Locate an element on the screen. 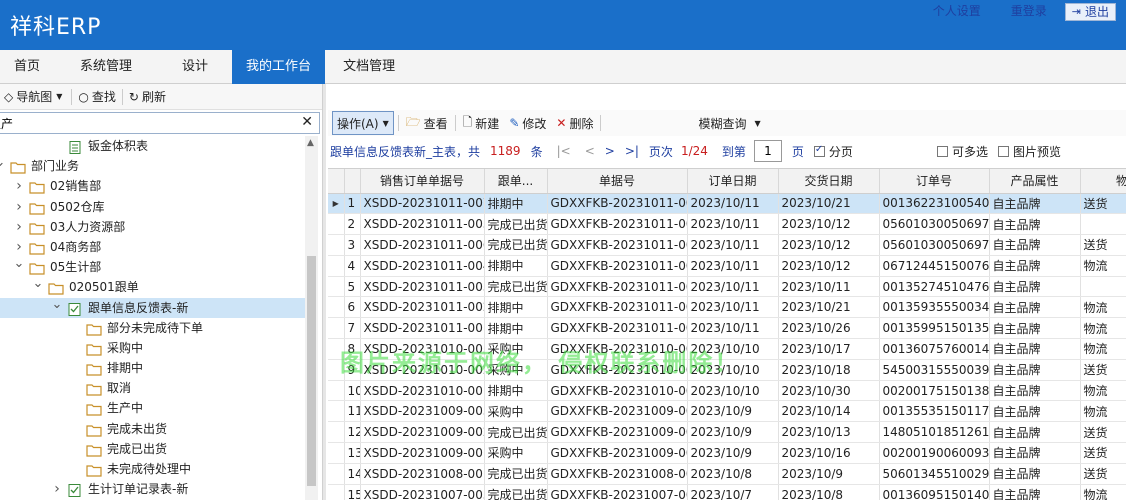  tab-design: 设计 is located at coordinates (195, 67).